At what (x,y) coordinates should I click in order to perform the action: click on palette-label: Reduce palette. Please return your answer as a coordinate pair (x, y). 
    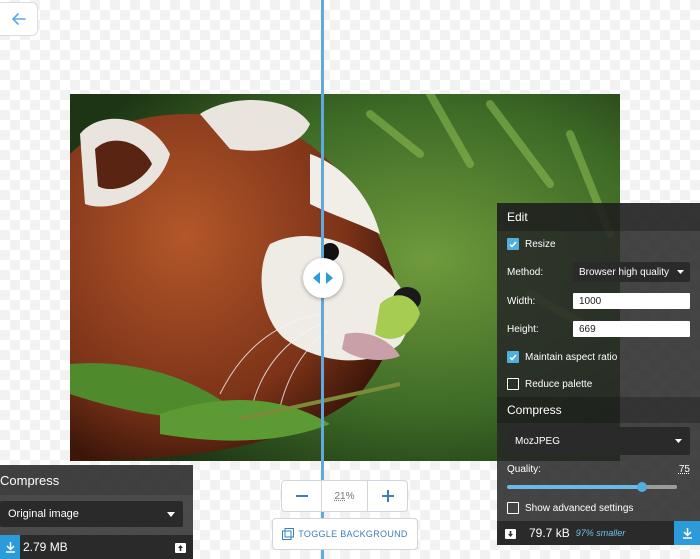
    Looking at the image, I should click on (559, 384).